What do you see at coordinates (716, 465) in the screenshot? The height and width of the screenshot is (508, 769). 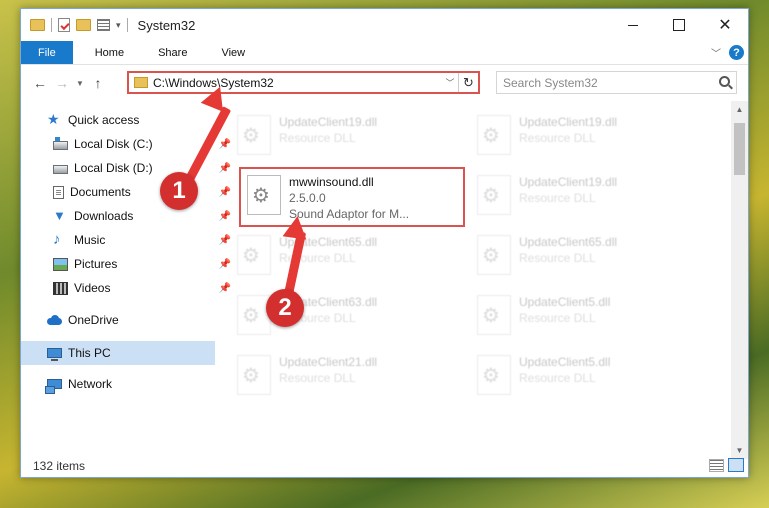 I see `details-view-icon` at bounding box center [716, 465].